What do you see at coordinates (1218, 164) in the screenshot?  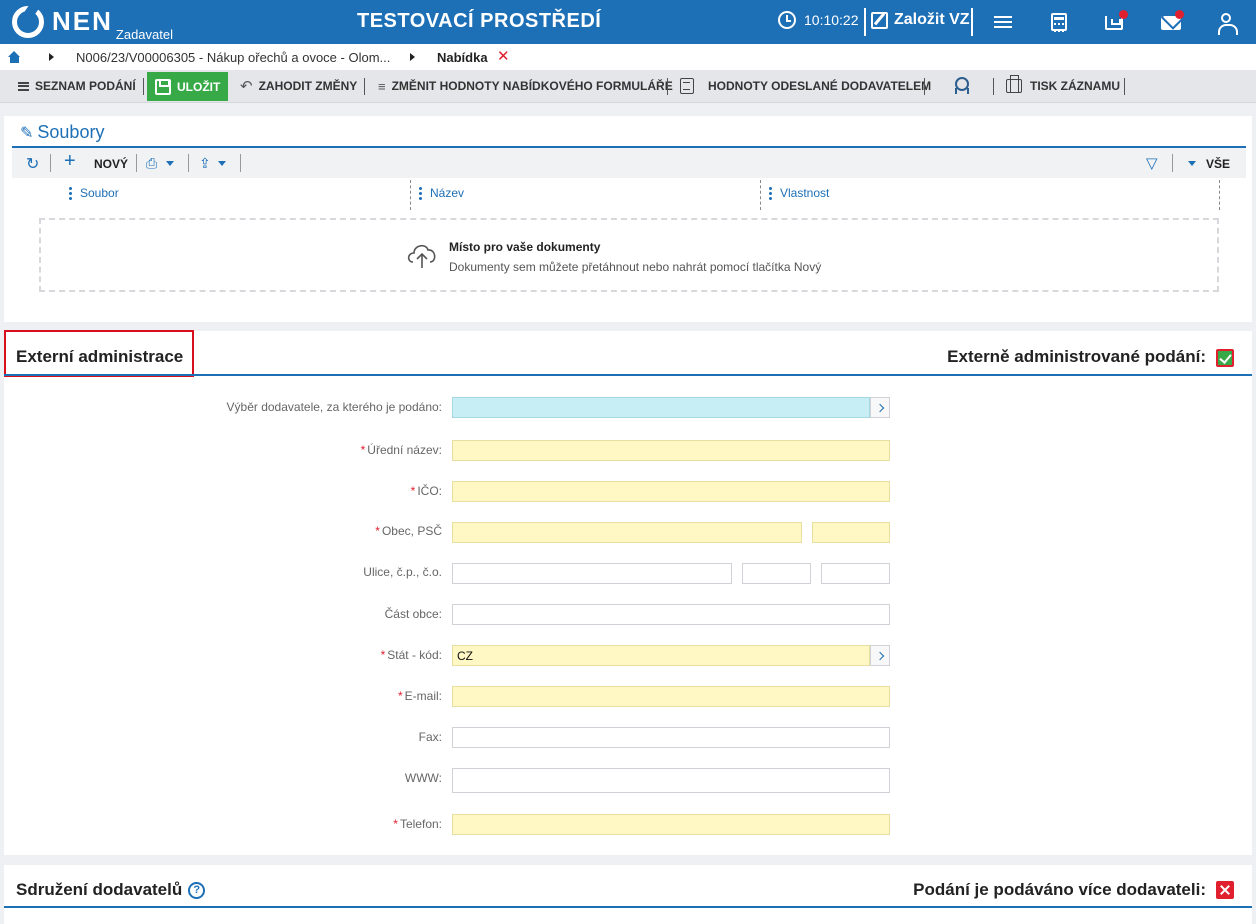 I see `all-records-toggle: VŠE` at bounding box center [1218, 164].